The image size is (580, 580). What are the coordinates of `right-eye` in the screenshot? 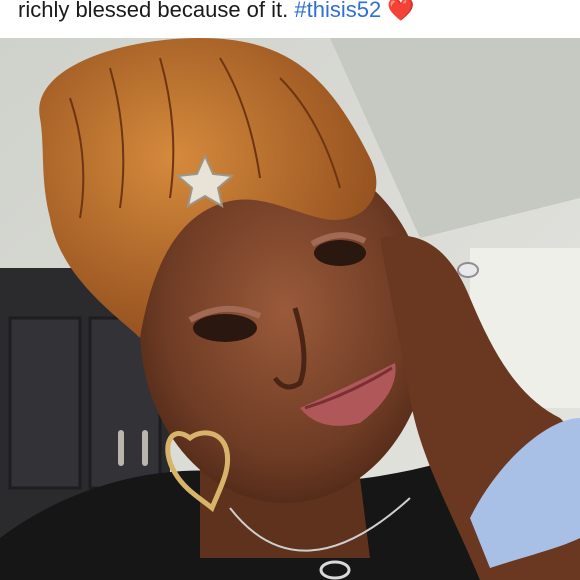 It's located at (340, 253).